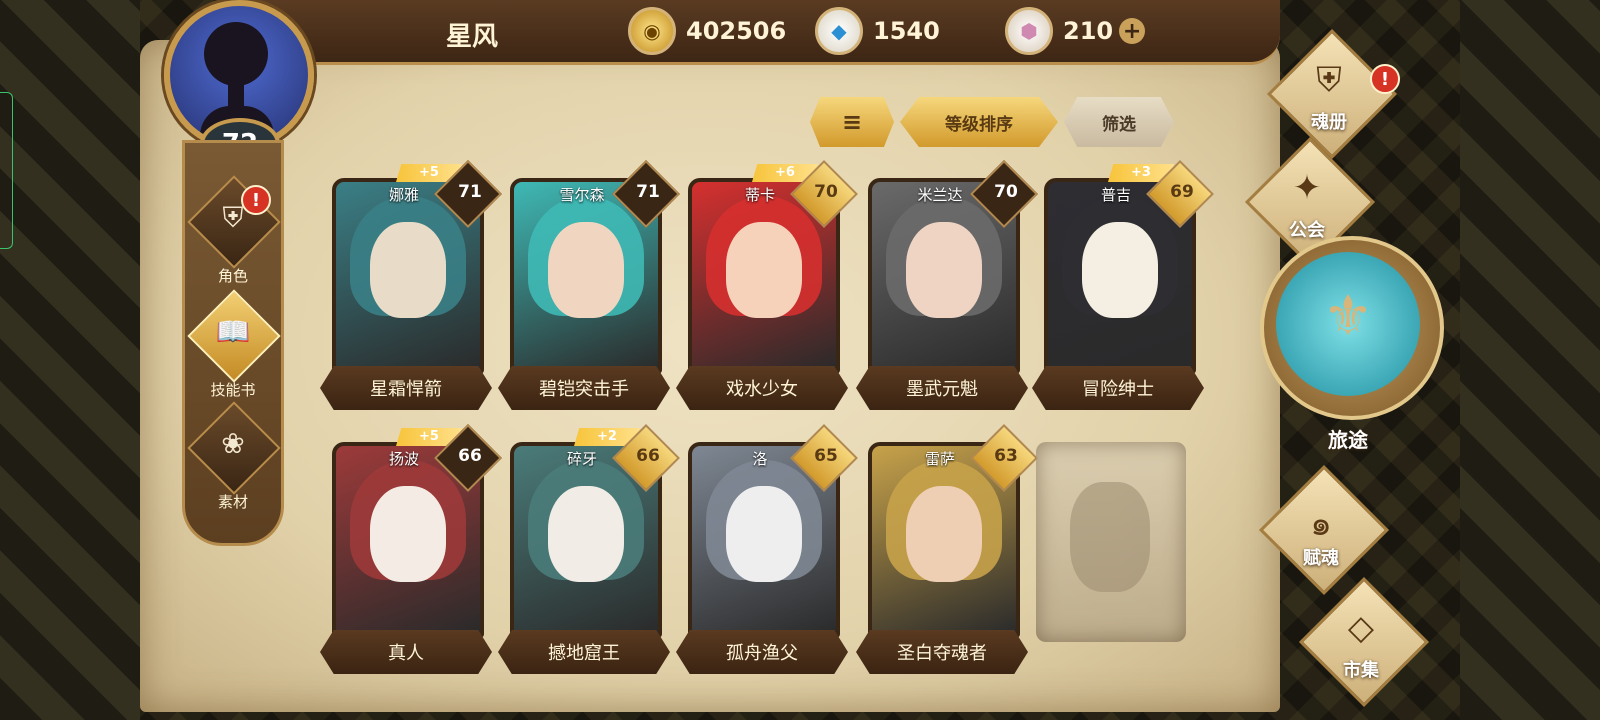 Image resolution: width=1600 pixels, height=720 pixels. I want to click on hero-title: 碧铠突击手, so click(584, 388).